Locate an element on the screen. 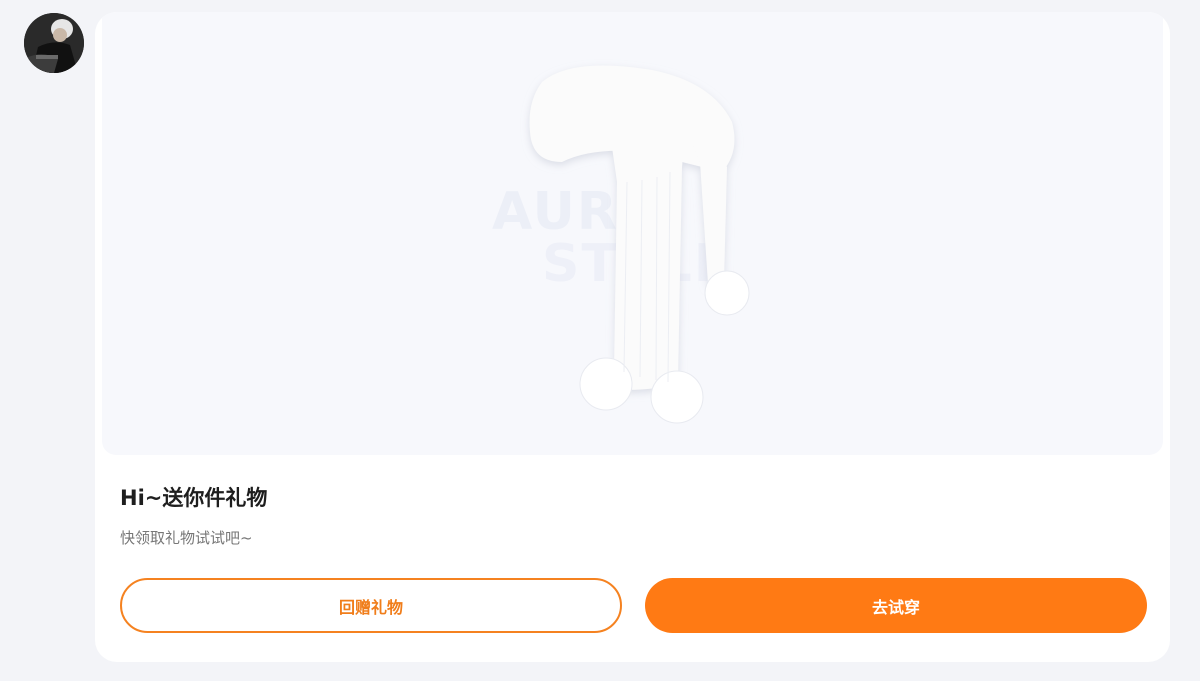 This screenshot has height=681, width=1200. return-gift-button: 回赠礼物 is located at coordinates (371, 605).